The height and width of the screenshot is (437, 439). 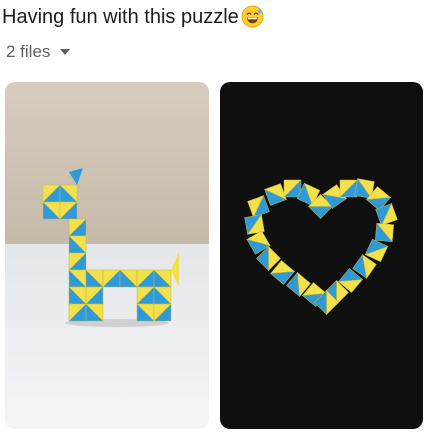 I want to click on caret-down-icon, so click(x=65, y=52).